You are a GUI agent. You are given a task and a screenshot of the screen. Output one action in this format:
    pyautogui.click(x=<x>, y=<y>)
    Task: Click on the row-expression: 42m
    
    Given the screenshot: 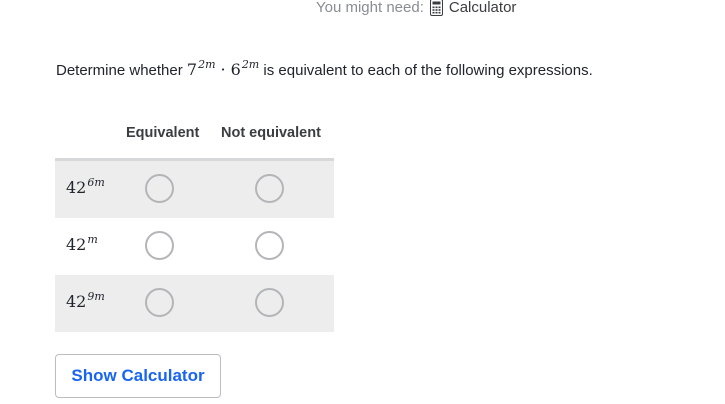 What is the action you would take?
    pyautogui.click(x=82, y=243)
    